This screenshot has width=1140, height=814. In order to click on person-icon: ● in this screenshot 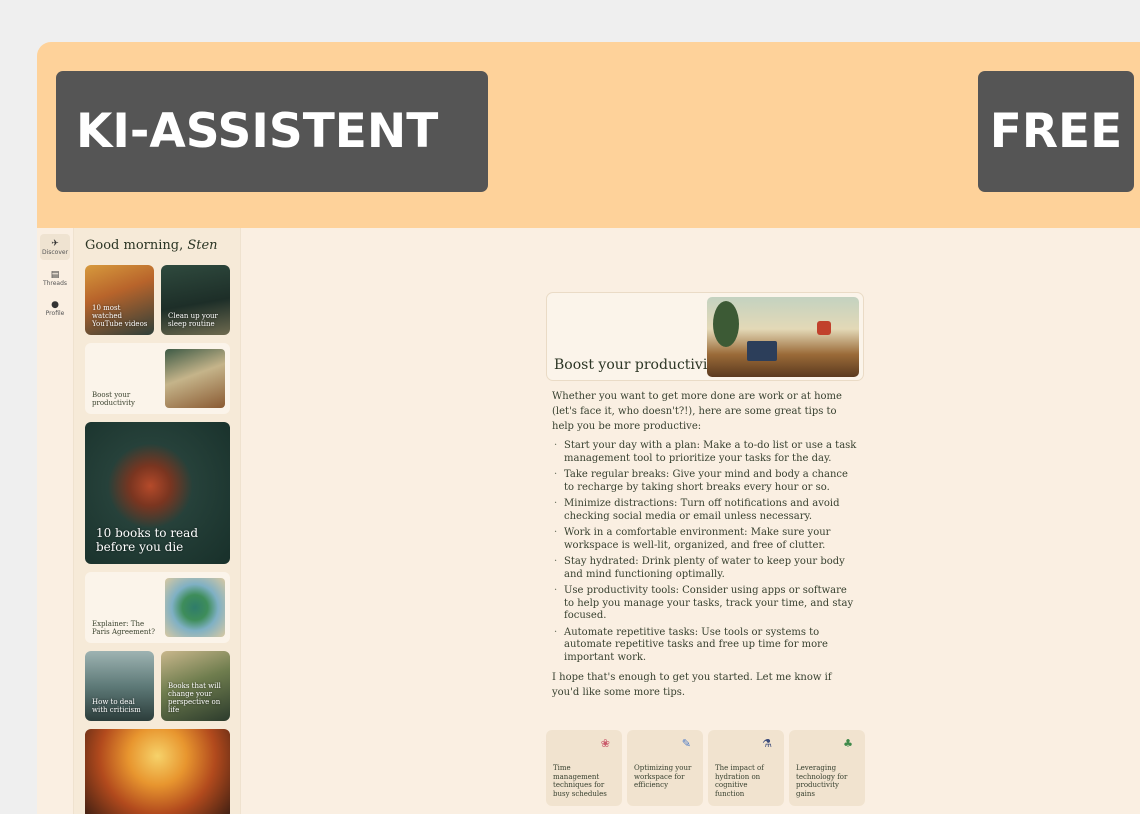, I will do `click(55, 304)`.